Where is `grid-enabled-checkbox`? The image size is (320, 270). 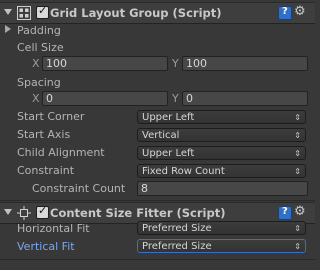 grid-enabled-checkbox is located at coordinates (42, 11).